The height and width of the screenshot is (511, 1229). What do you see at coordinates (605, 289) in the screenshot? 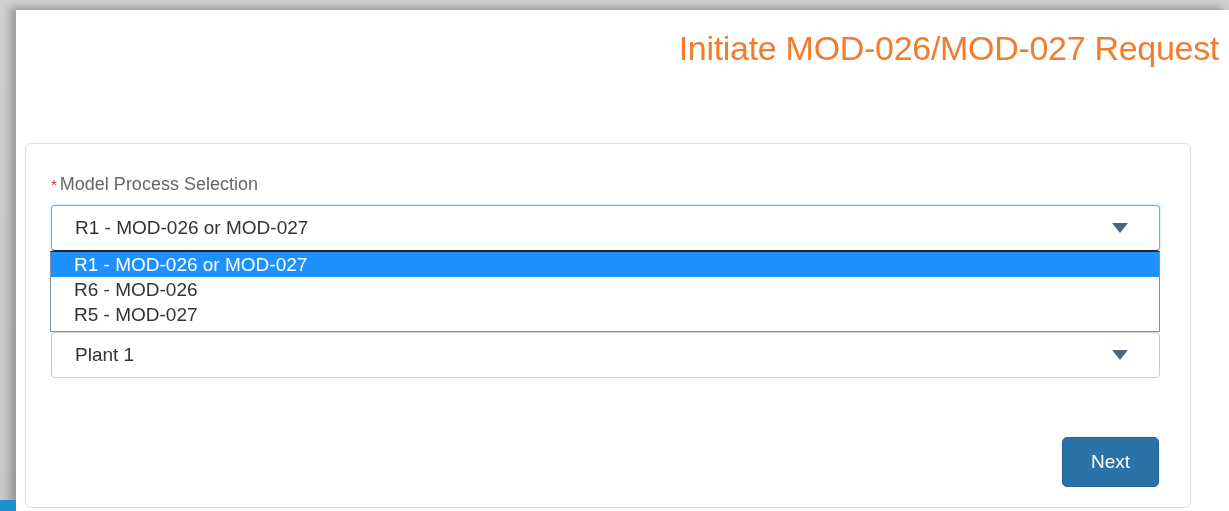
I see `dropdown-option: R6 - MOD-026` at bounding box center [605, 289].